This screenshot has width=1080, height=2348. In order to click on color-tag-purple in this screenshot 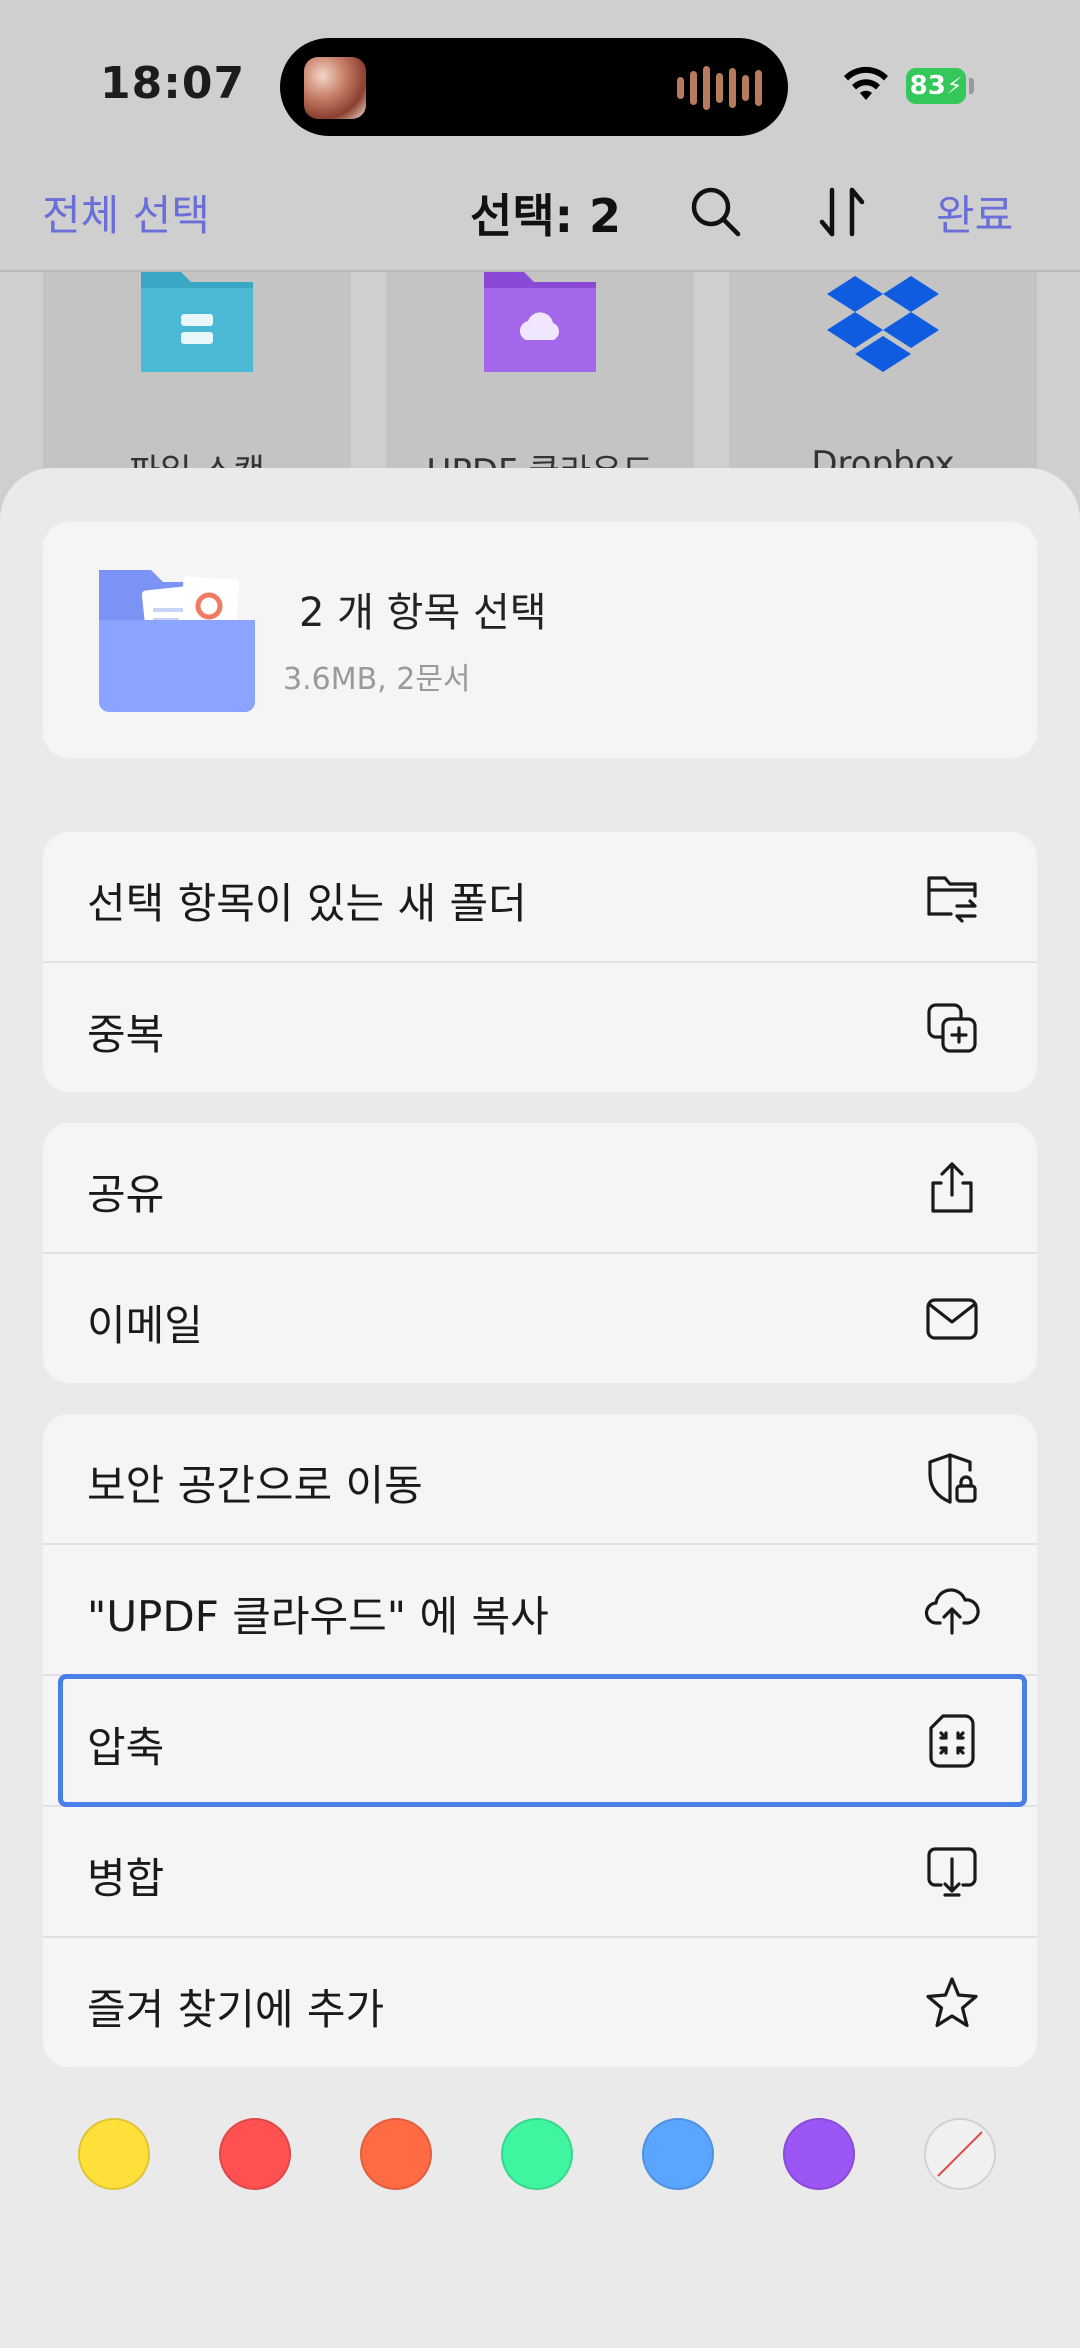, I will do `click(819, 2154)`.